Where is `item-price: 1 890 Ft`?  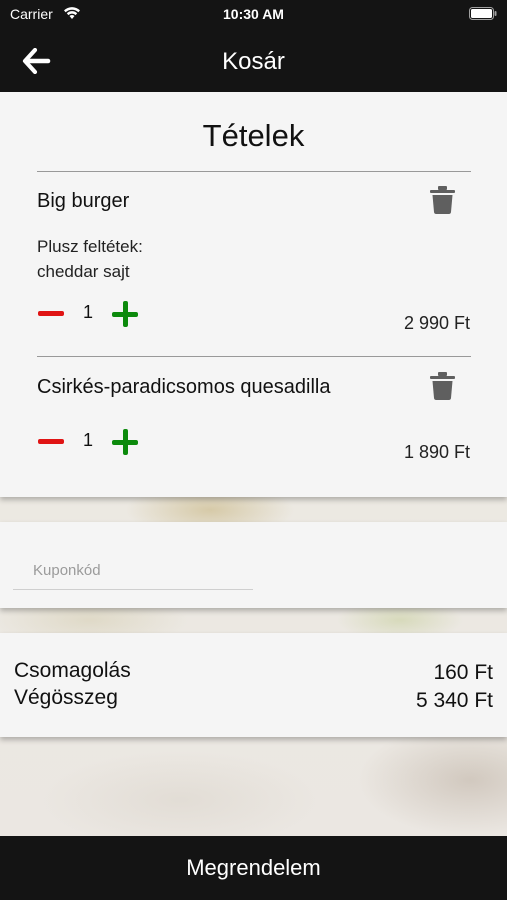 item-price: 1 890 Ft is located at coordinates (436, 452).